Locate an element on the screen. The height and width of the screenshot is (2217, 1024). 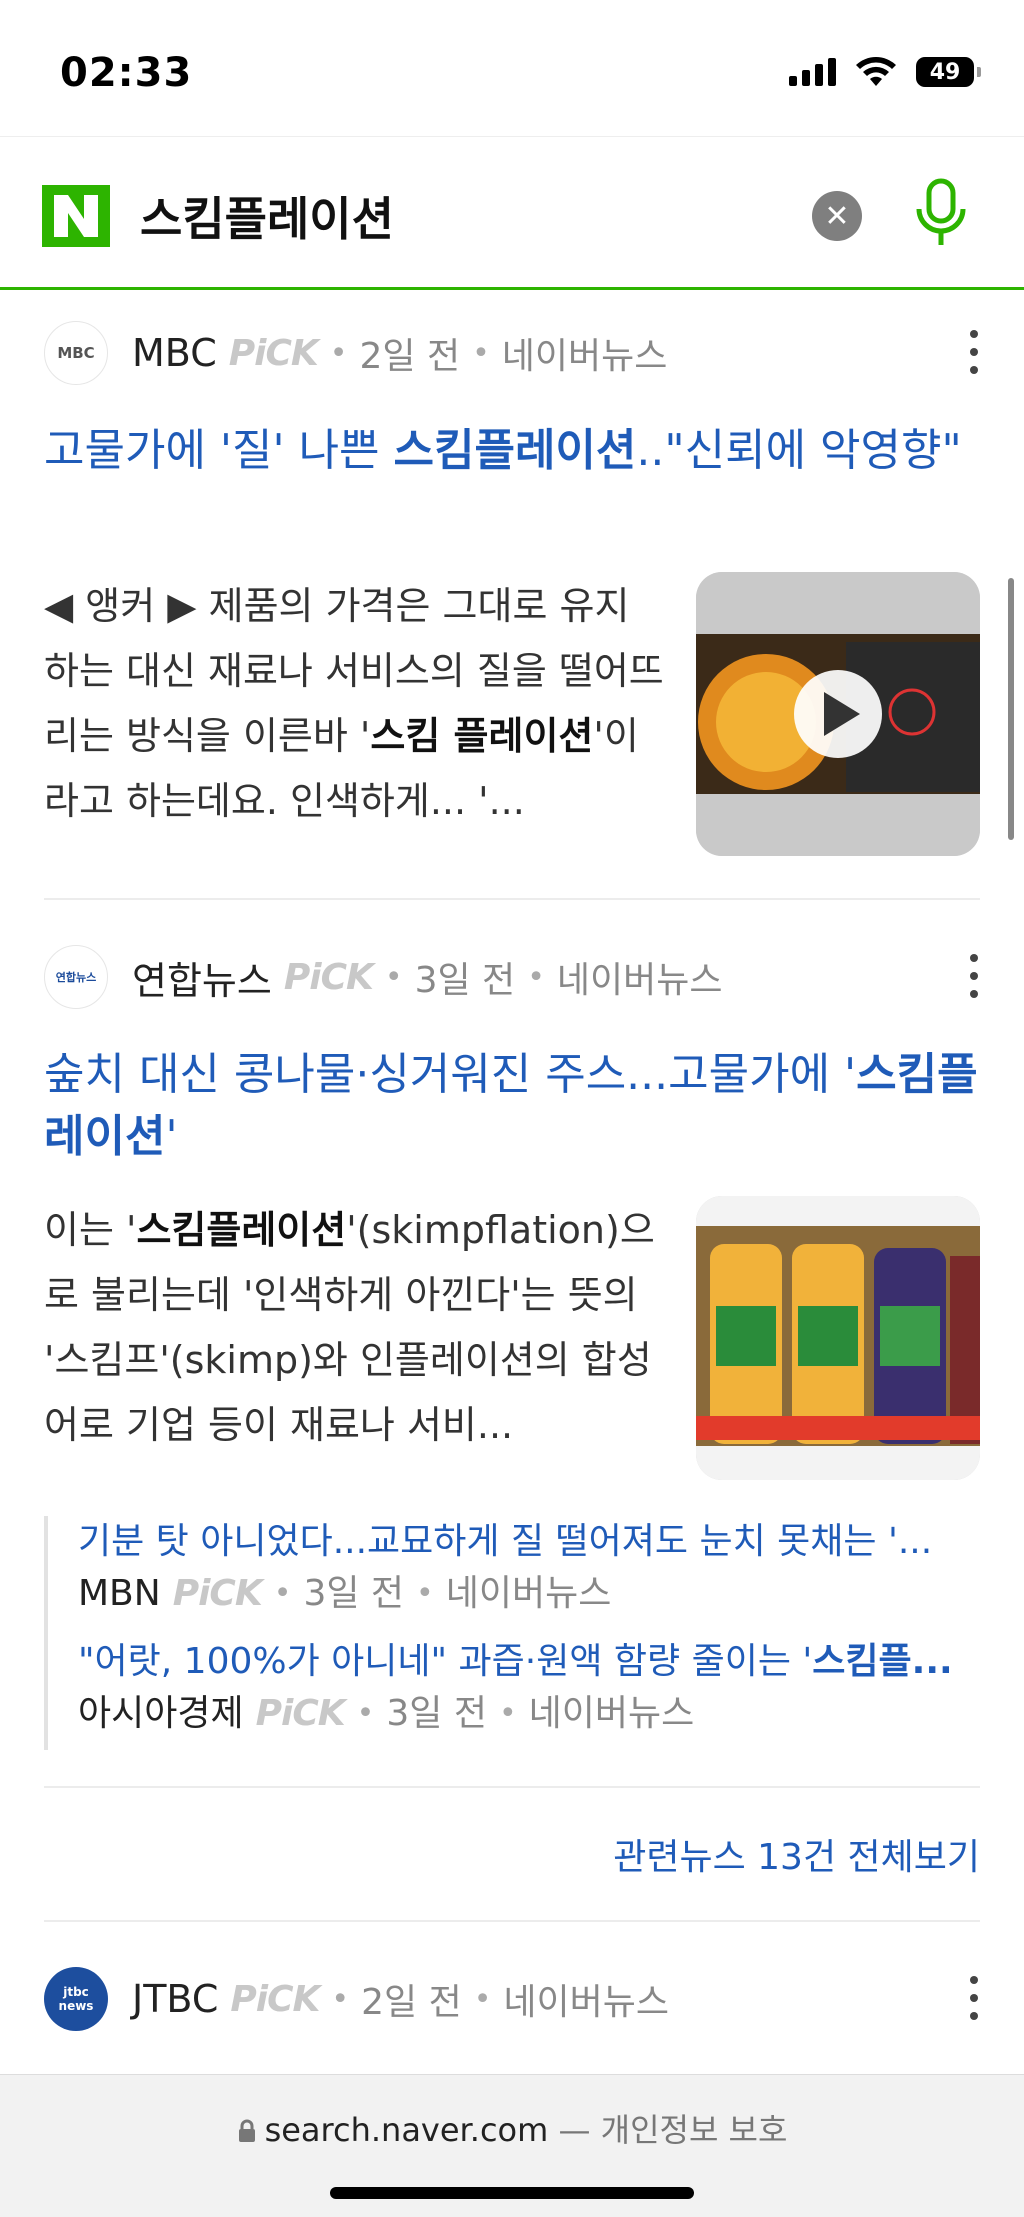
juice-bottles-image is located at coordinates (838, 1338).